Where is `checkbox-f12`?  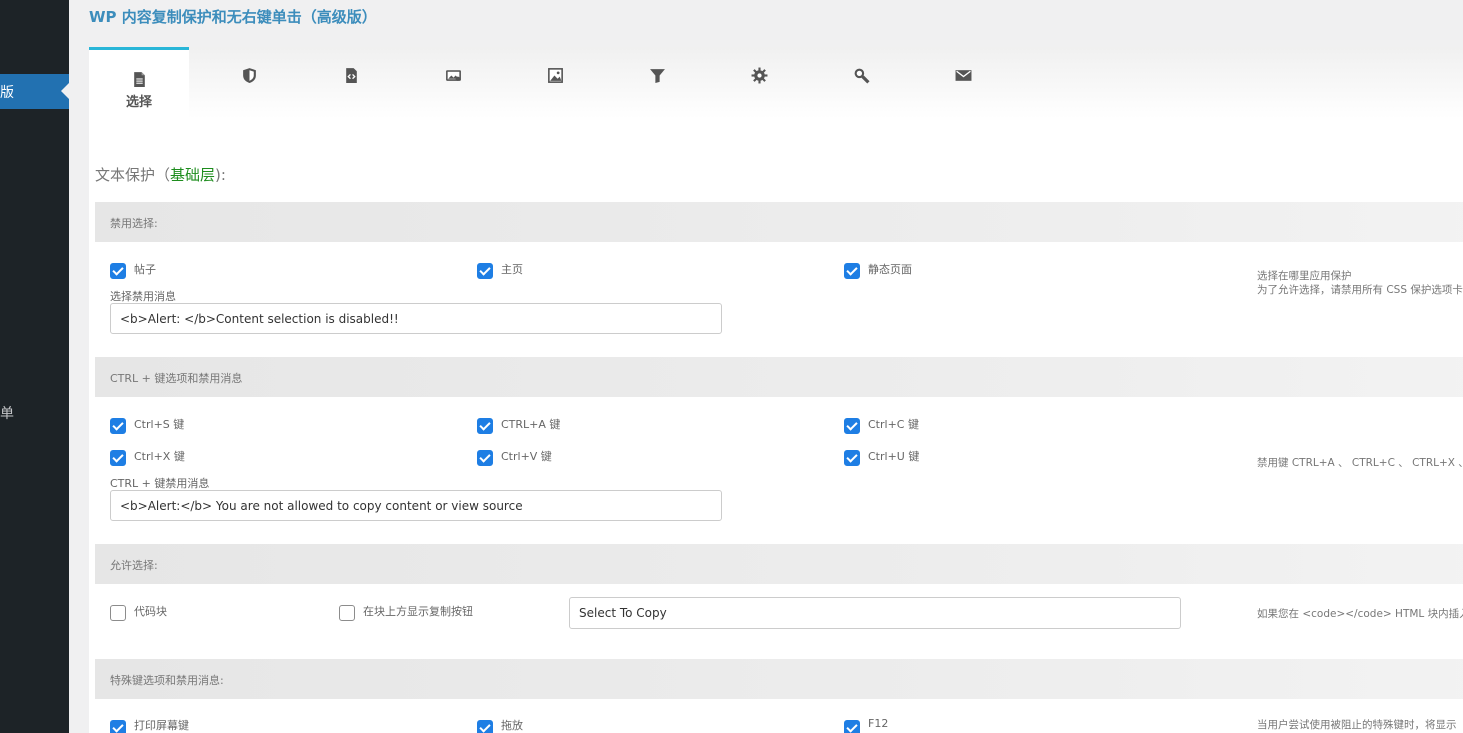
checkbox-f12 is located at coordinates (852, 726).